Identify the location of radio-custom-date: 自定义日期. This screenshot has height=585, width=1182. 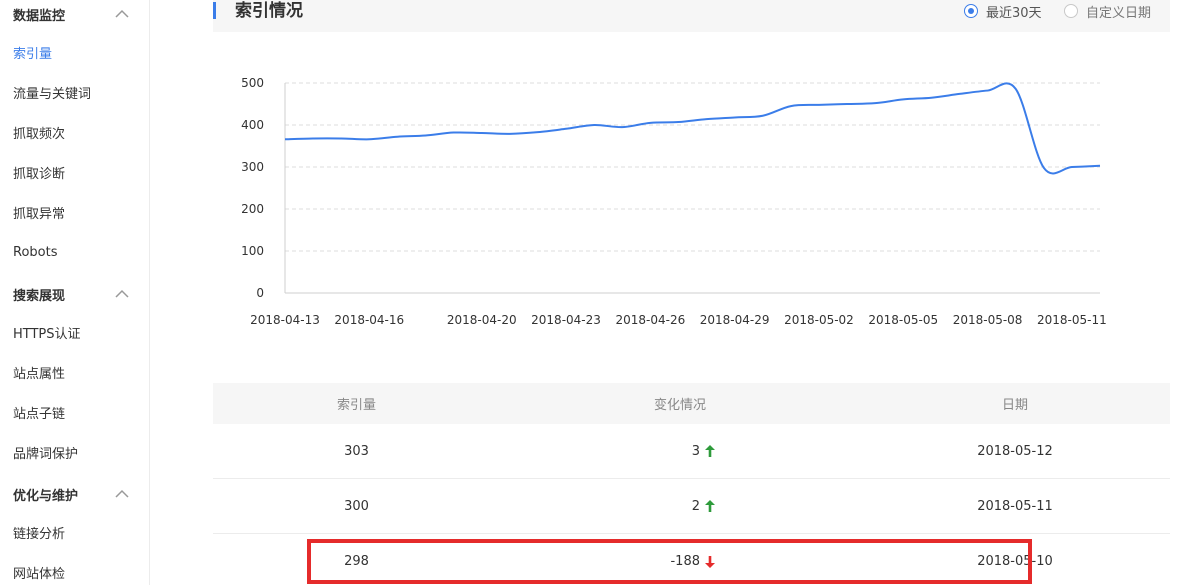
(1108, 11).